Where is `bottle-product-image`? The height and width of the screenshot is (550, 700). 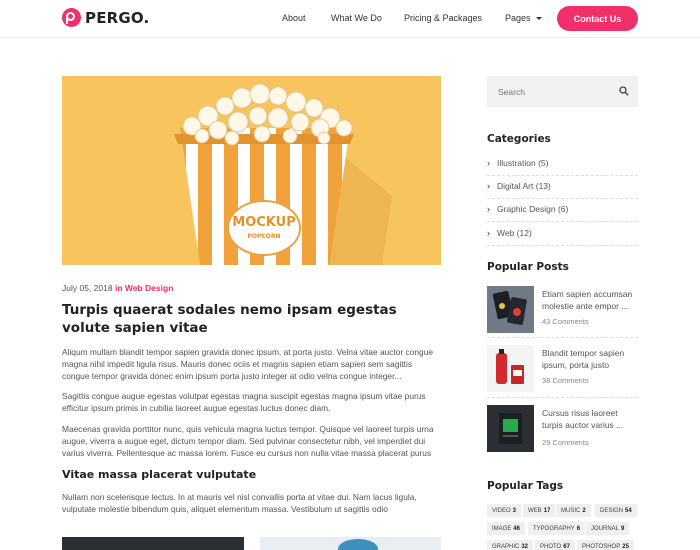 bottle-product-image is located at coordinates (510, 368).